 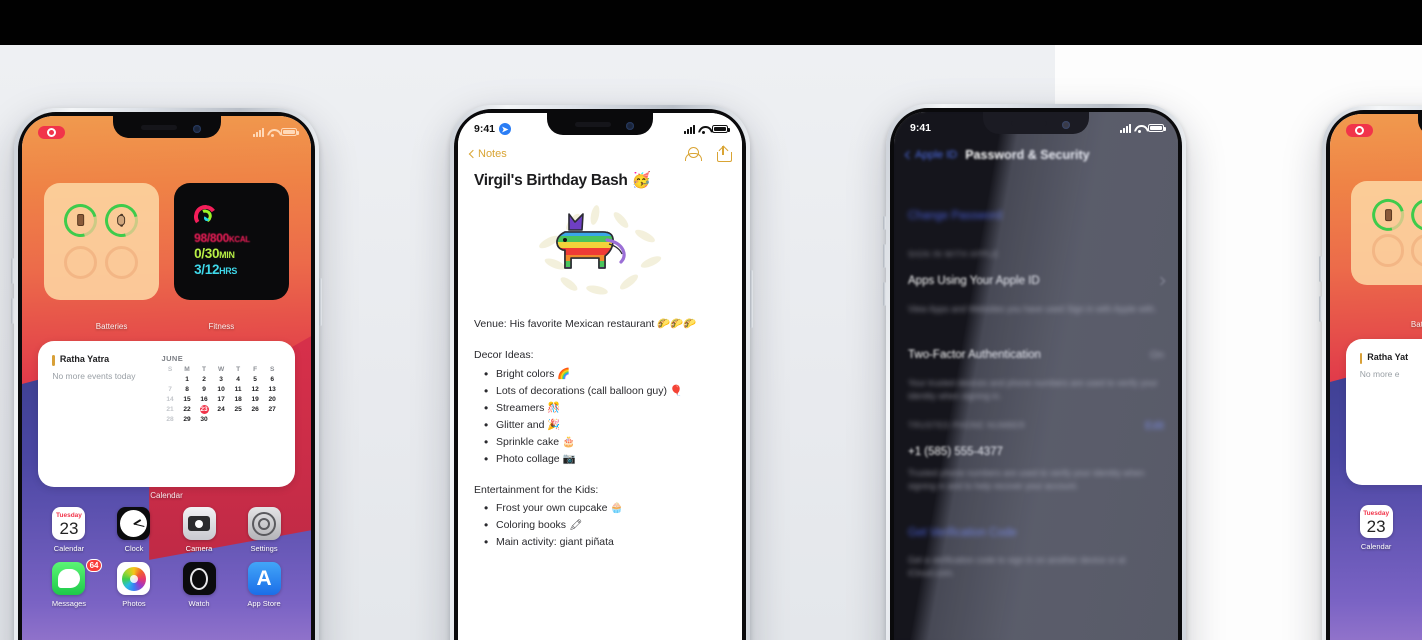 What do you see at coordinates (221, 399) in the screenshot?
I see `calendar-day: 17` at bounding box center [221, 399].